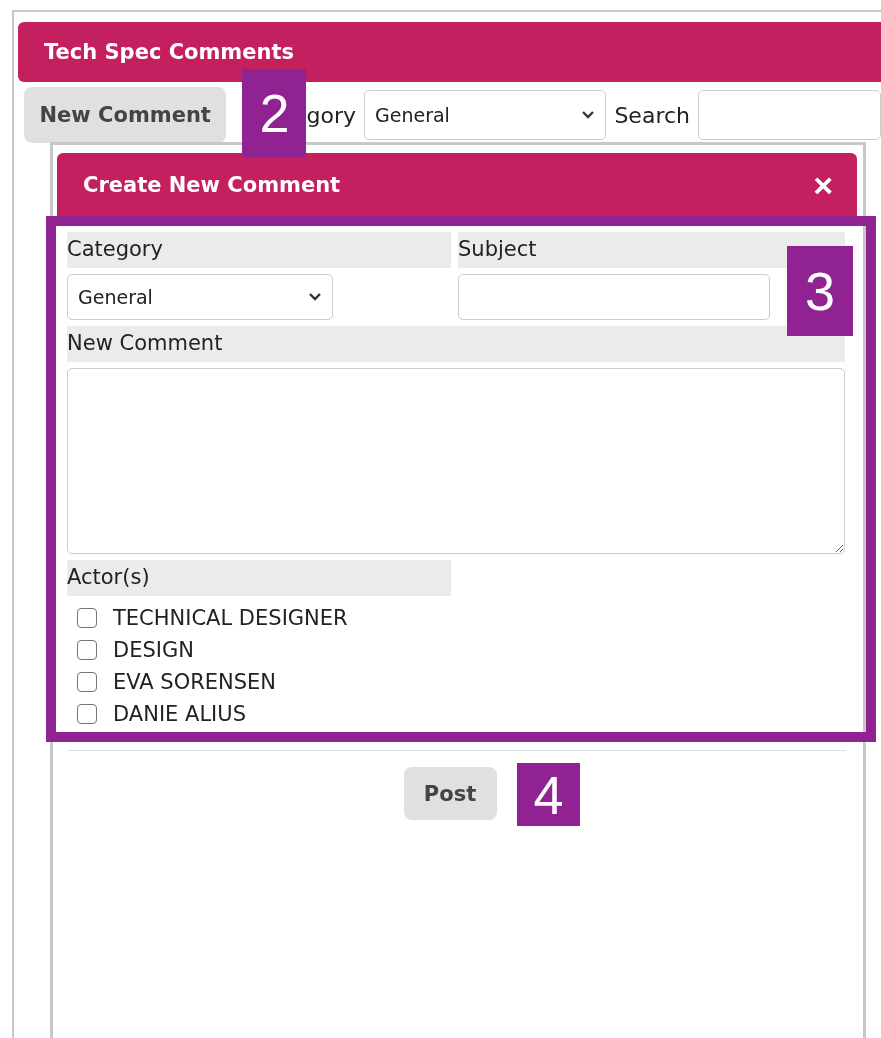  I want to click on callout-badge: 2, so click(274, 113).